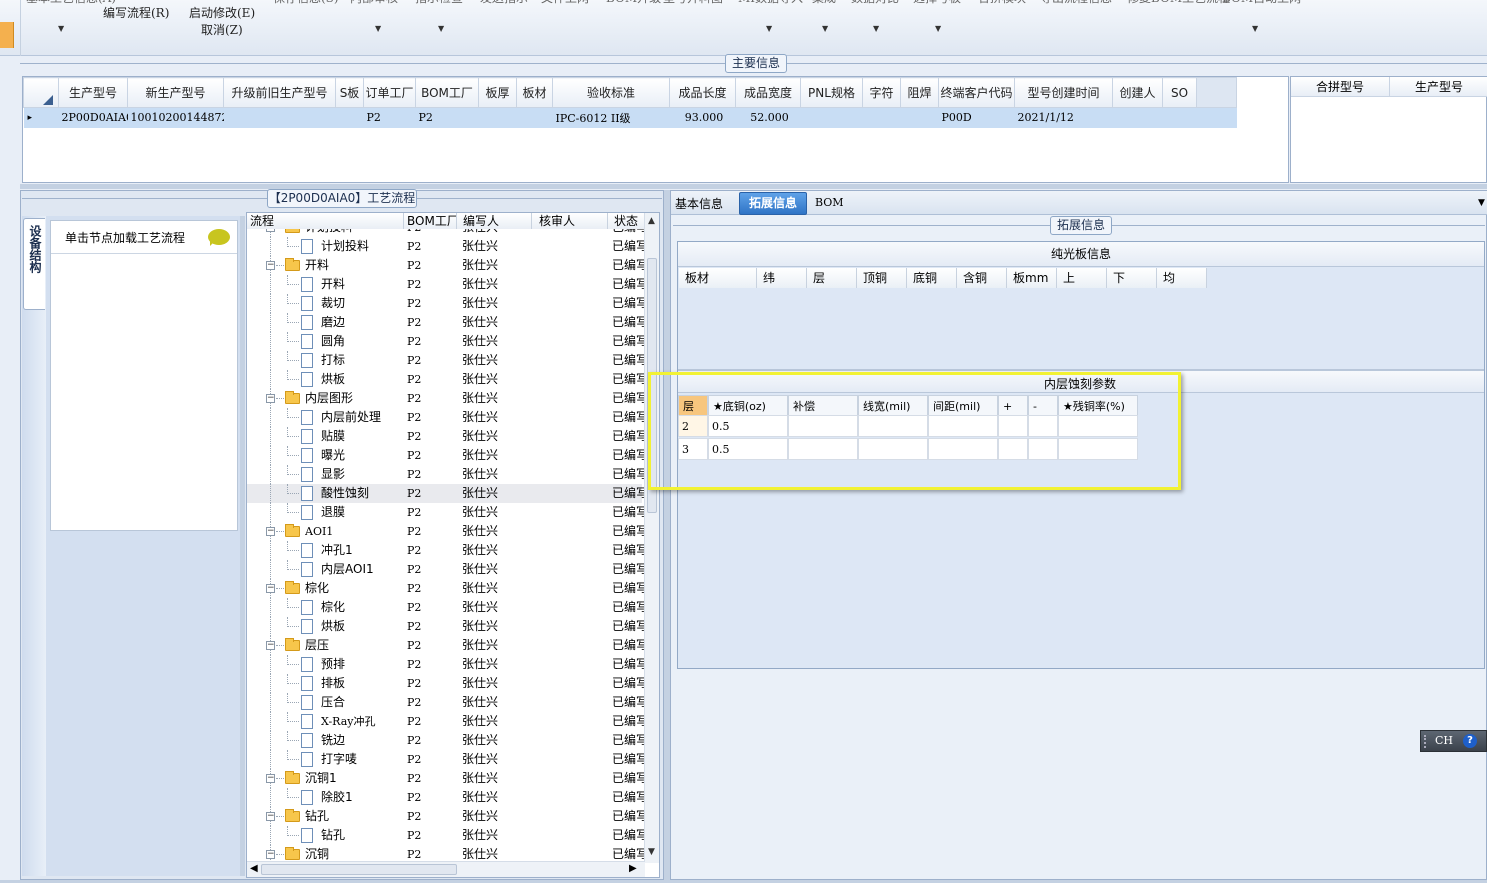  Describe the element at coordinates (1032, 278) in the screenshot. I see `light-board-col-header: 板mm` at that location.